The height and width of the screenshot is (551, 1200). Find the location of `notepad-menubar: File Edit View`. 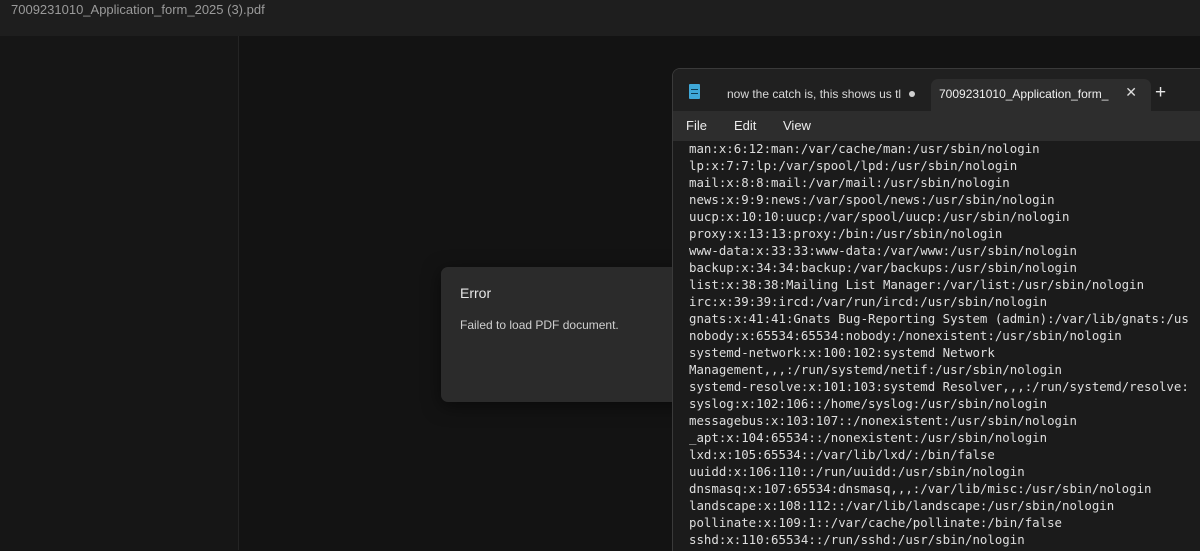

notepad-menubar: File Edit View is located at coordinates (936, 126).